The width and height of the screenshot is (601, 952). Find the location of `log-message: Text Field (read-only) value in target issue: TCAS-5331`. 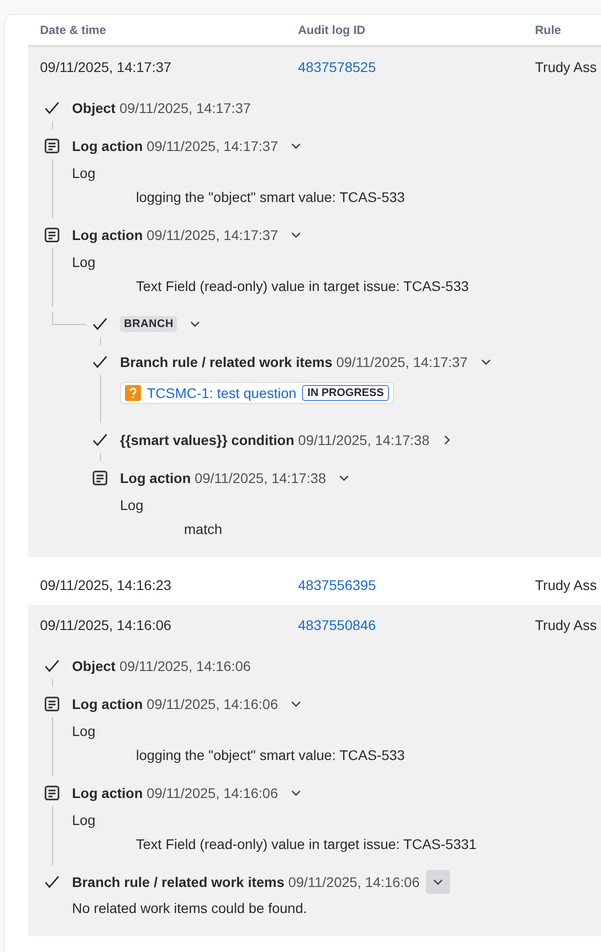

log-message: Text Field (read-only) value in target issue: TCAS-5331 is located at coordinates (306, 844).